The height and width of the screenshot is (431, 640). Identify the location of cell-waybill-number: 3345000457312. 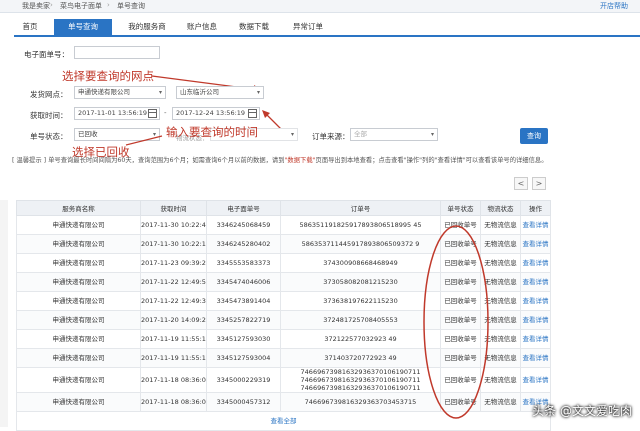
(243, 402).